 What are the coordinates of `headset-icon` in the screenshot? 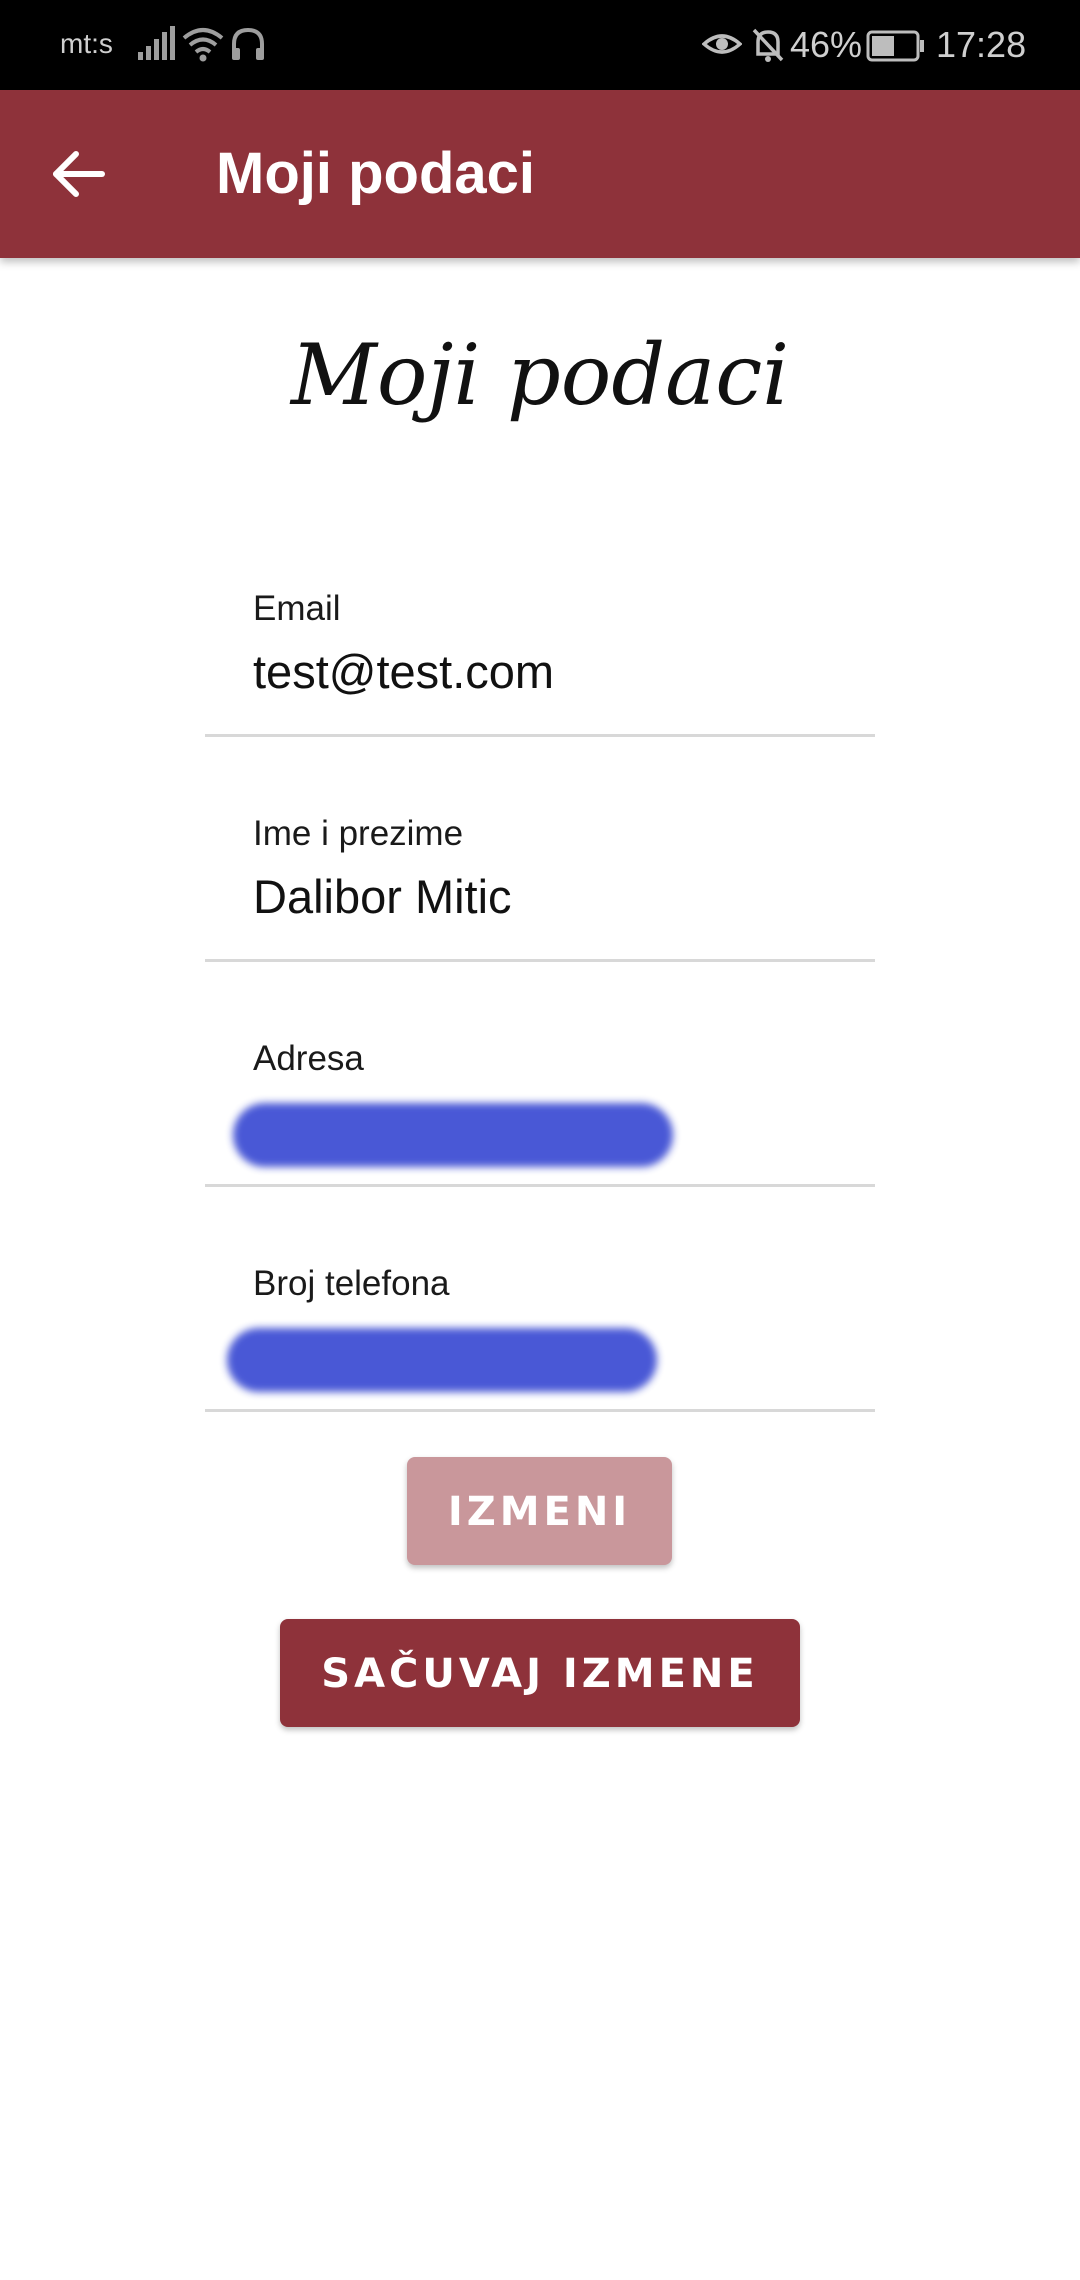 It's located at (248, 47).